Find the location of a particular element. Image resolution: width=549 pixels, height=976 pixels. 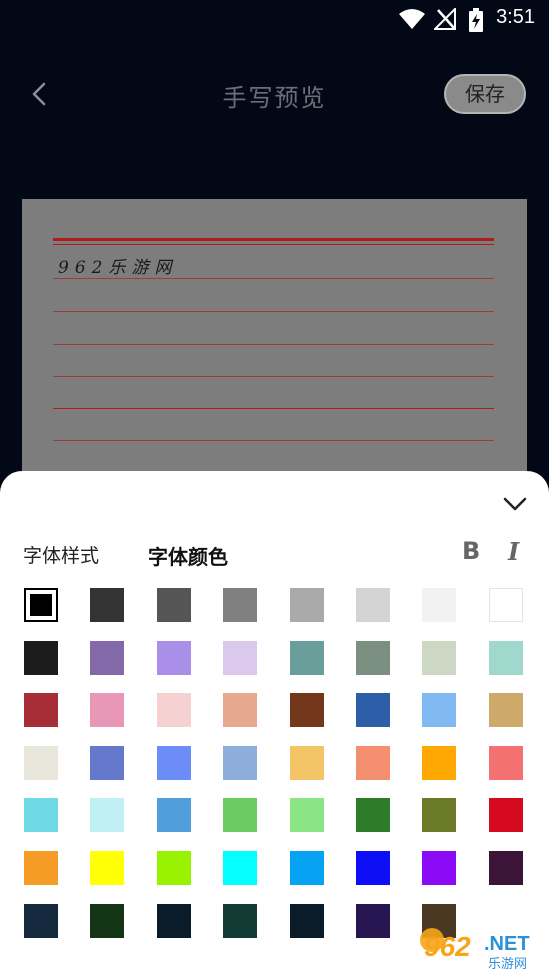

svg-text: 962 is located at coordinates (447, 946).